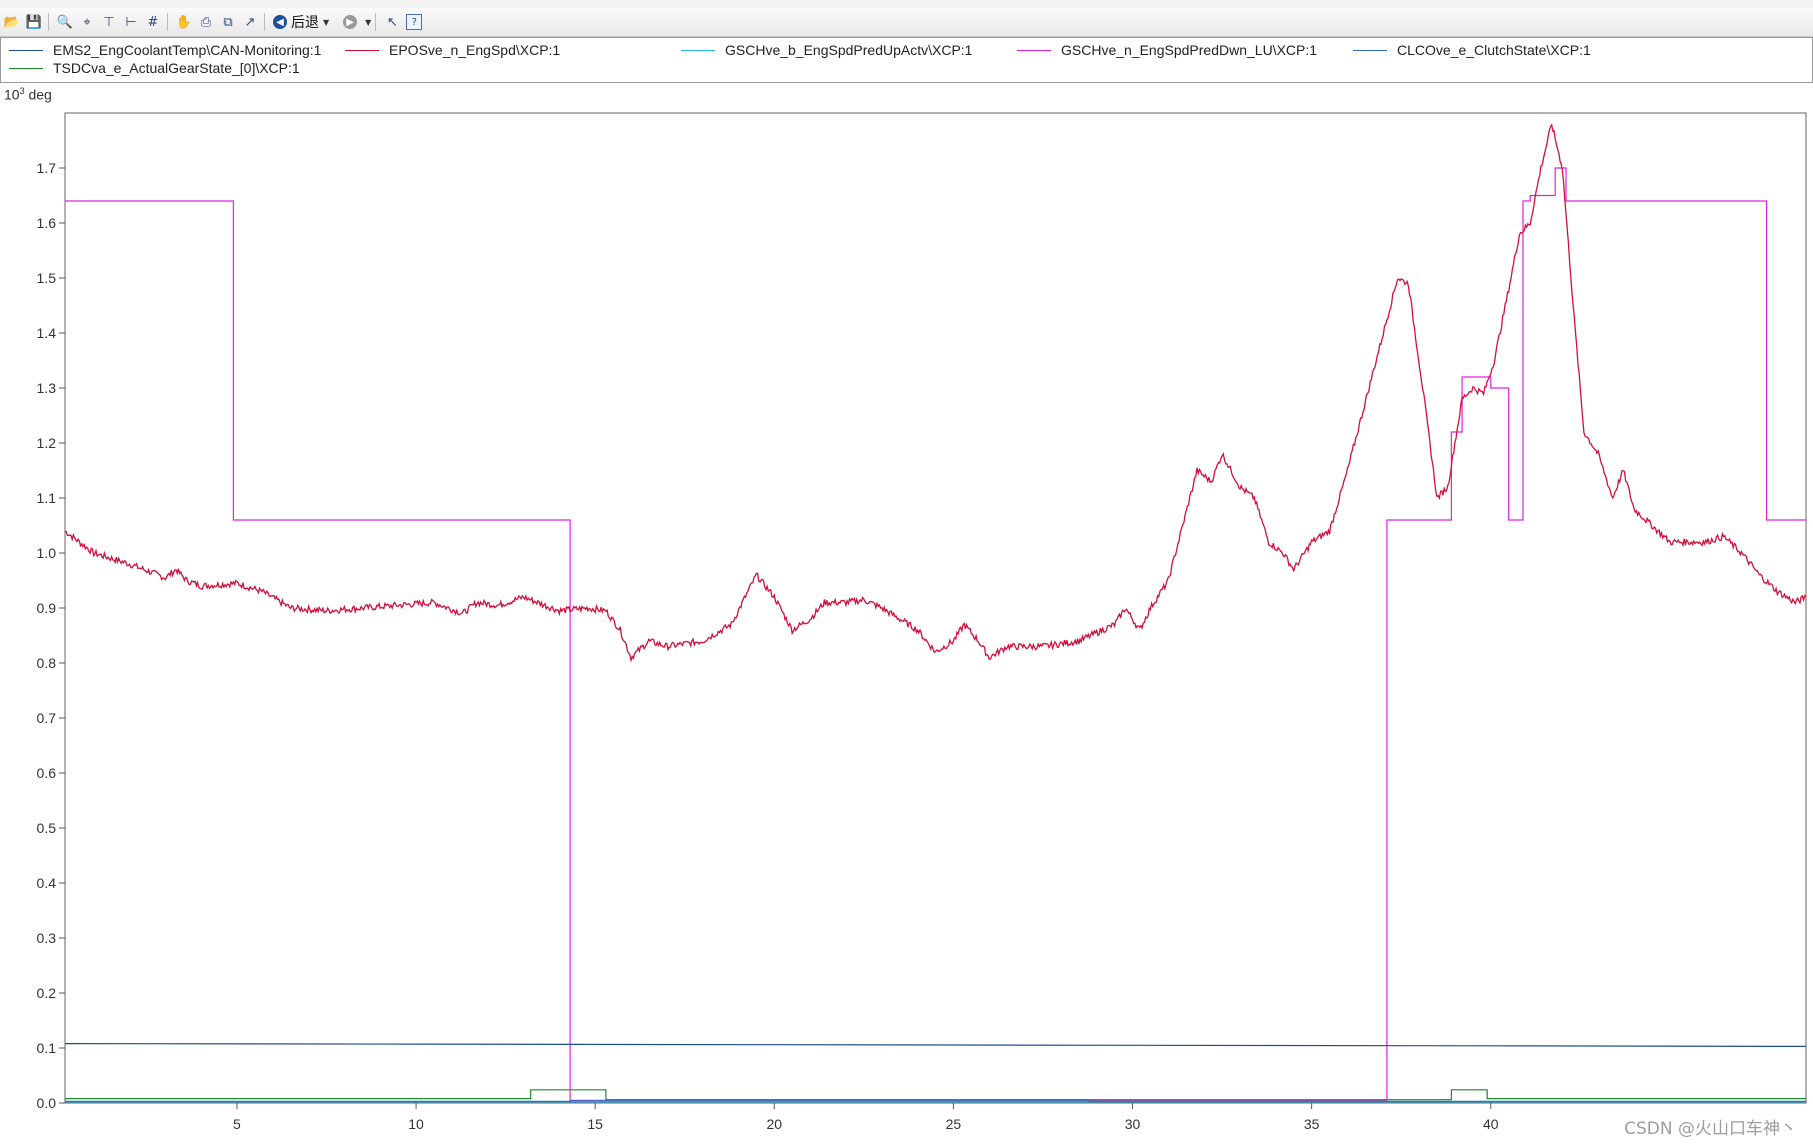 The width and height of the screenshot is (1813, 1147). Describe the element at coordinates (47, 443) in the screenshot. I see `y-tick-label: 1.2` at that location.